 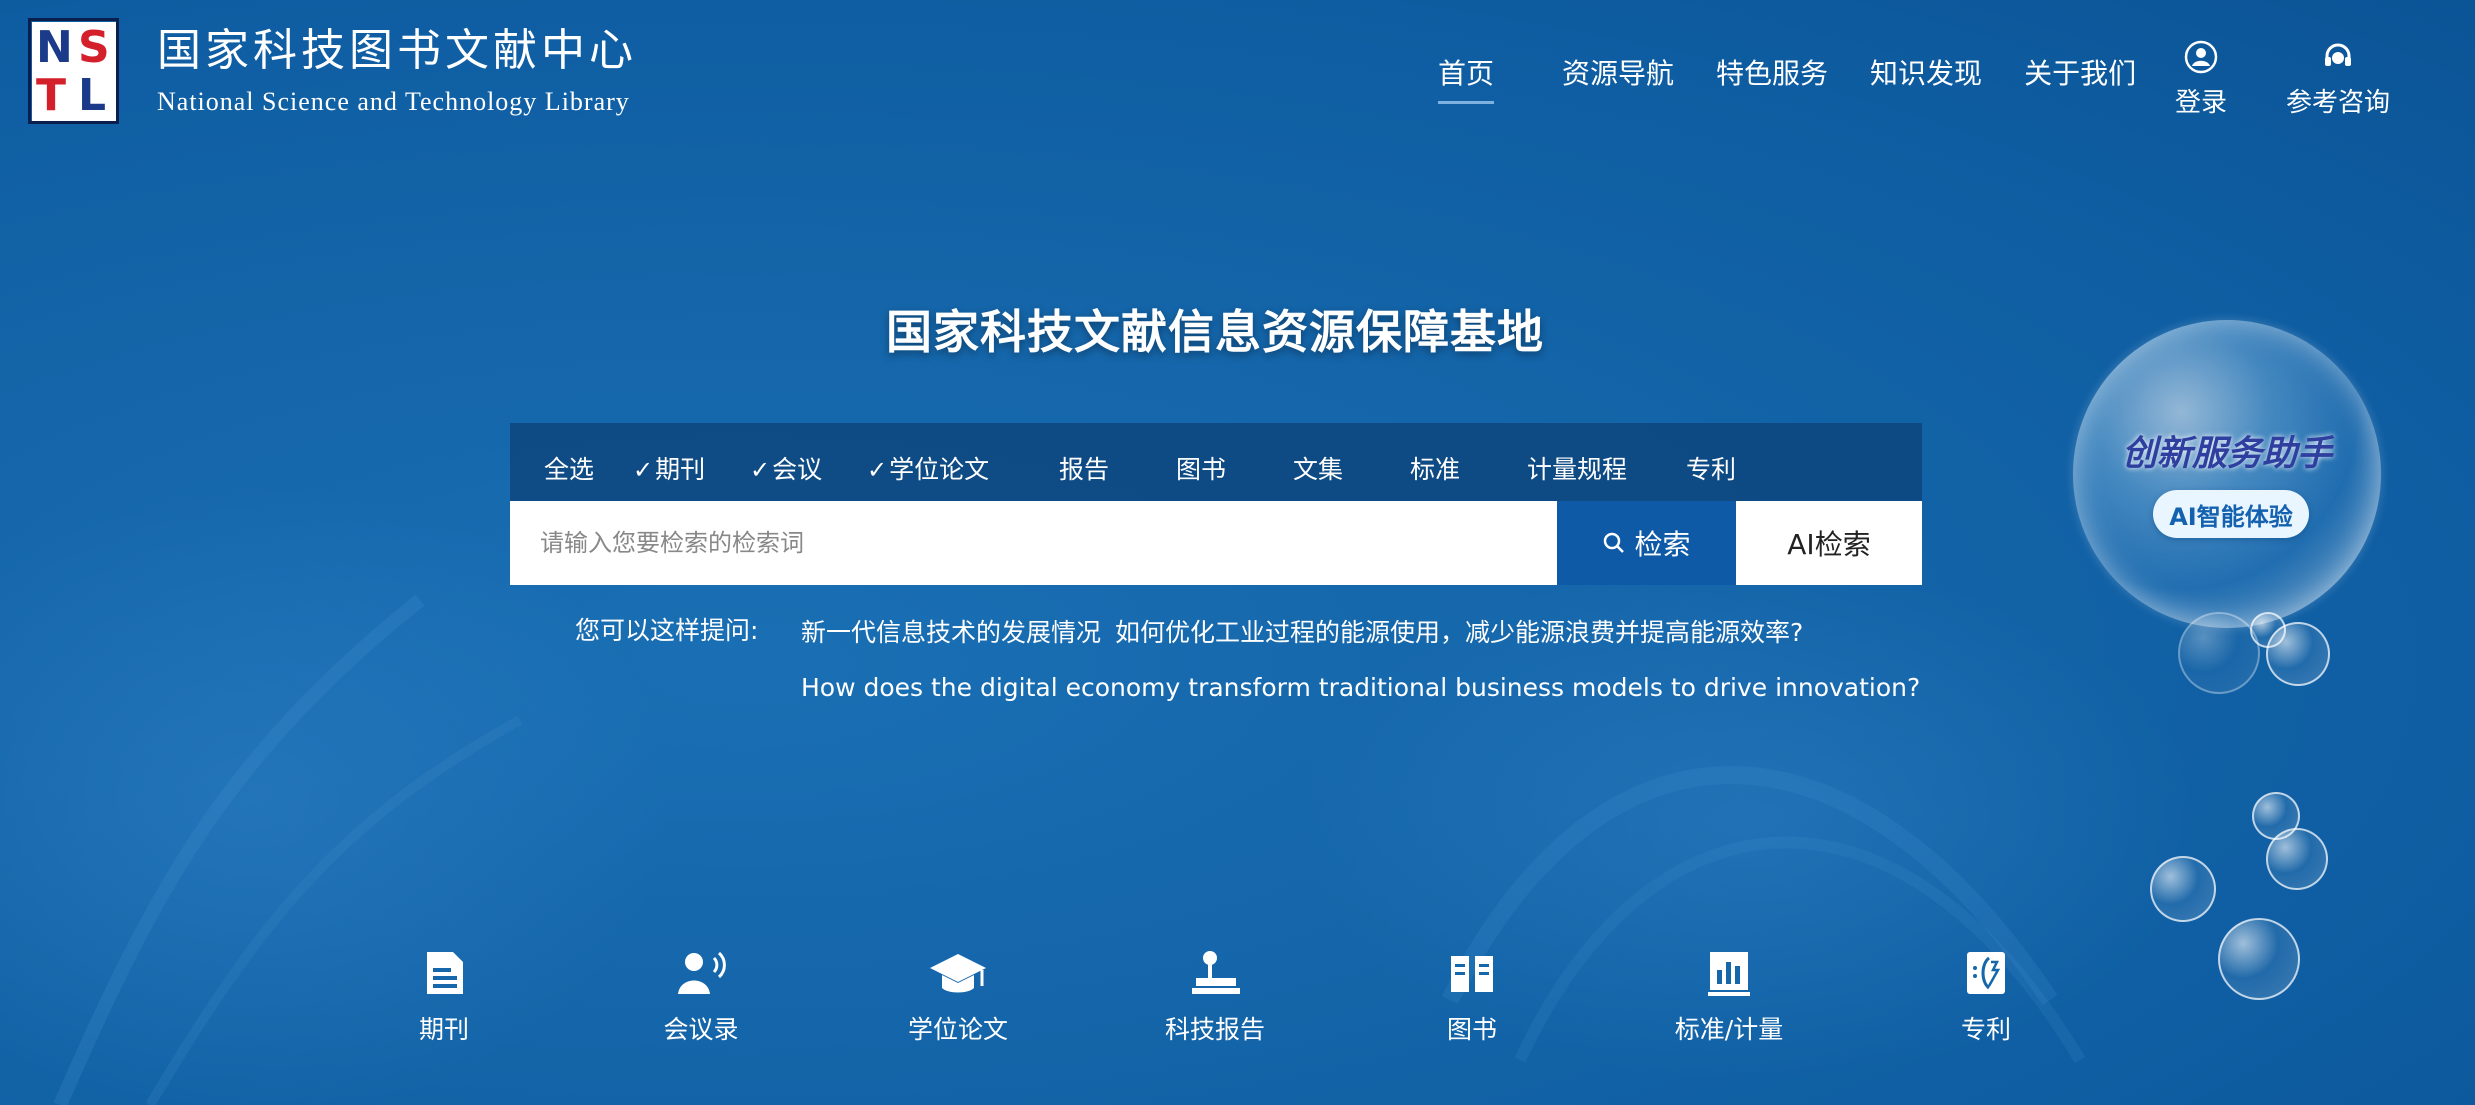 What do you see at coordinates (92, 95) in the screenshot?
I see `logo-letter-l: L` at bounding box center [92, 95].